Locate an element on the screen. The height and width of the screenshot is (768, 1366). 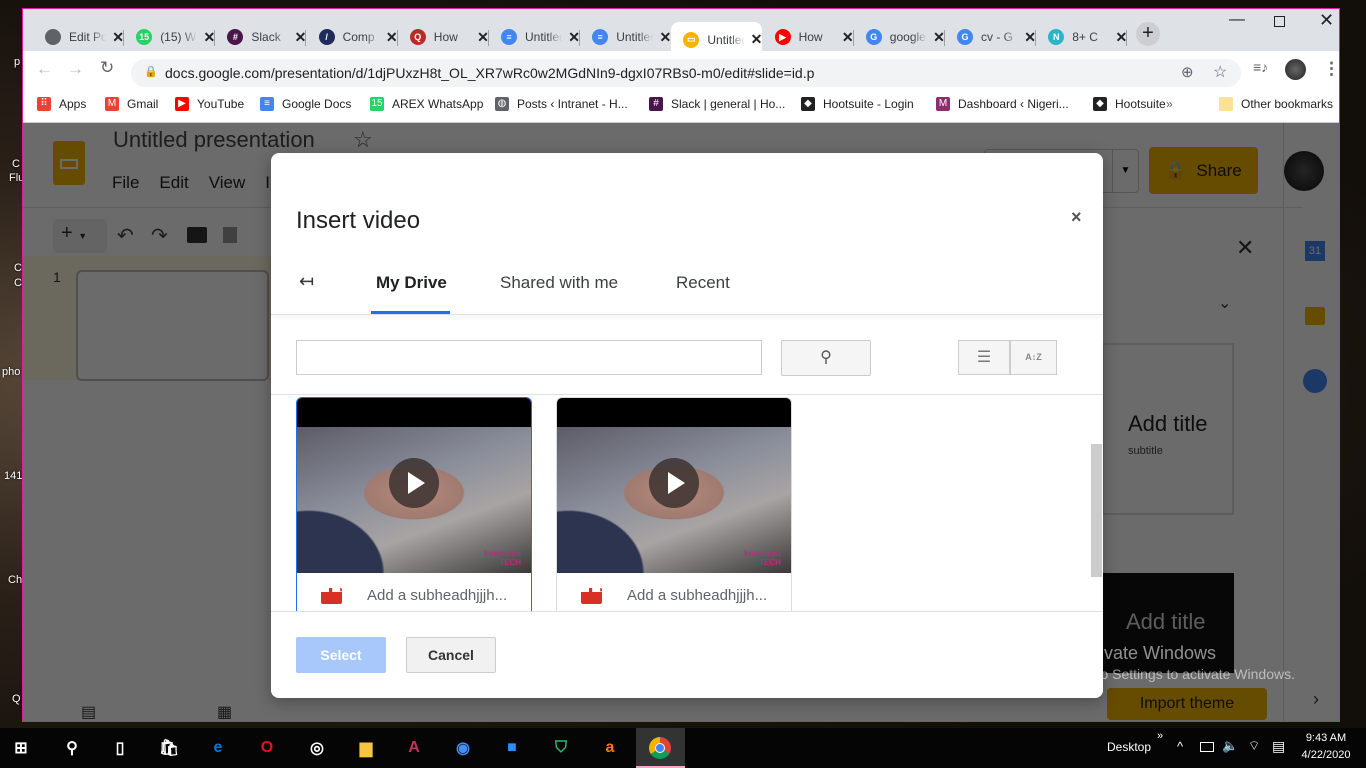
user-avatar is located at coordinates (1304, 171).